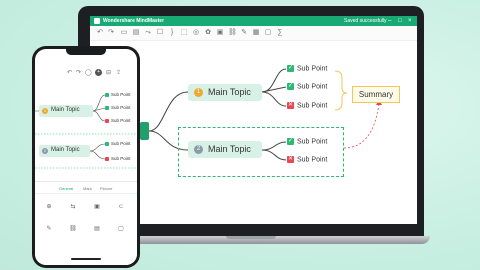  I want to click on summary-topic: Summary, so click(376, 94).